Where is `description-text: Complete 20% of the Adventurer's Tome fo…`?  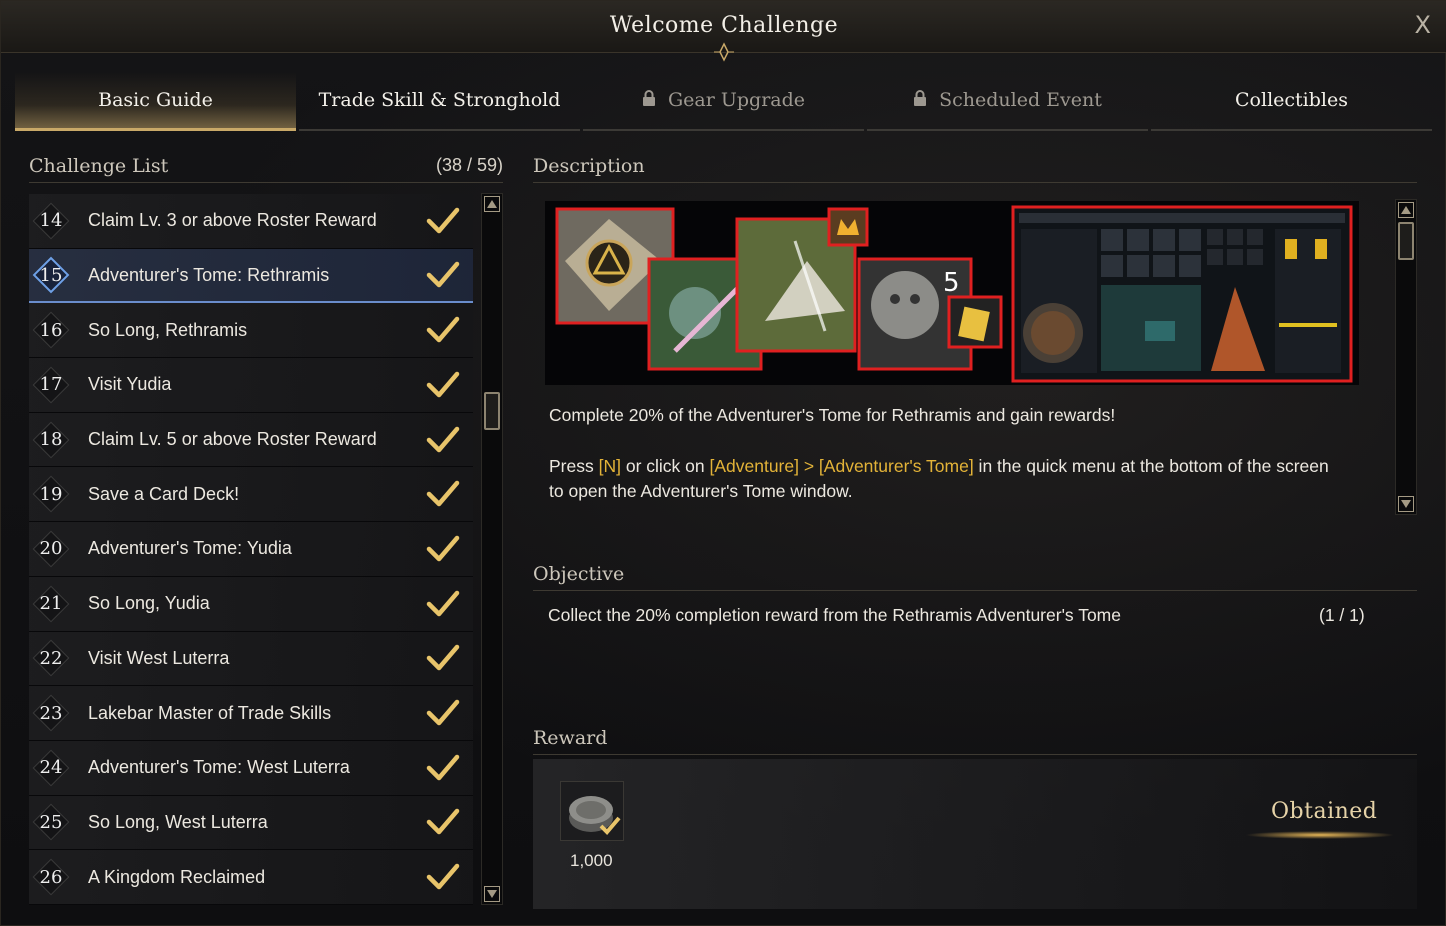 description-text: Complete 20% of the Adventurer's Tome fo… is located at coordinates (969, 454).